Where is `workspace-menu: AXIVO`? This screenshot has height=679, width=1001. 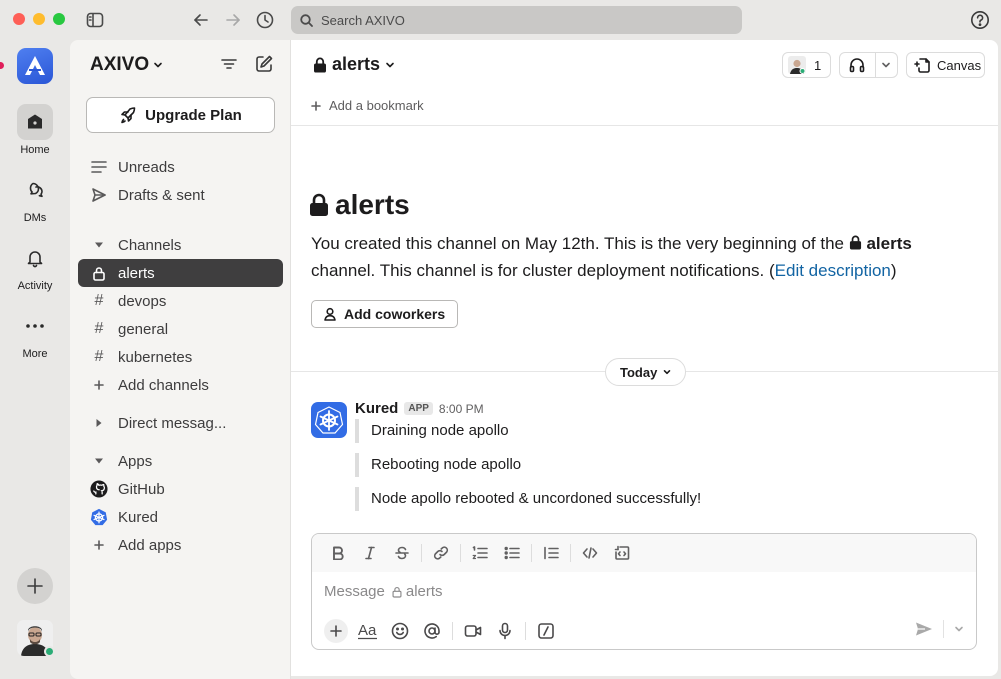 workspace-menu: AXIVO is located at coordinates (126, 65).